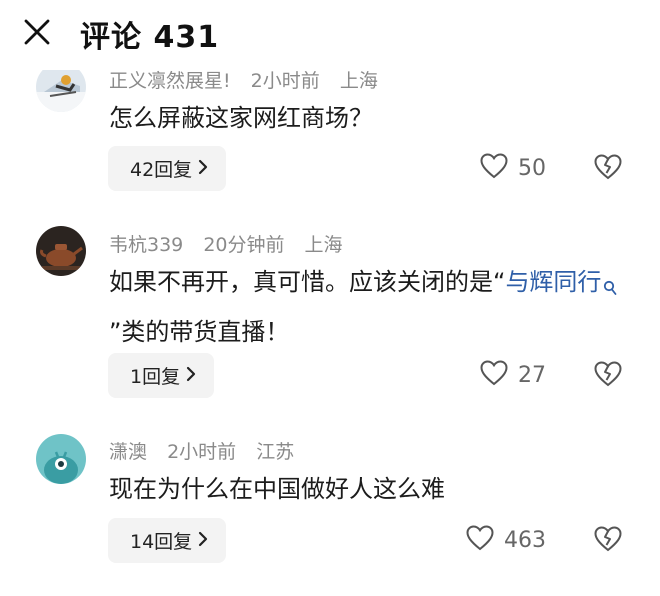 This screenshot has height=596, width=660. I want to click on comment-time: 20分钟前, so click(244, 245).